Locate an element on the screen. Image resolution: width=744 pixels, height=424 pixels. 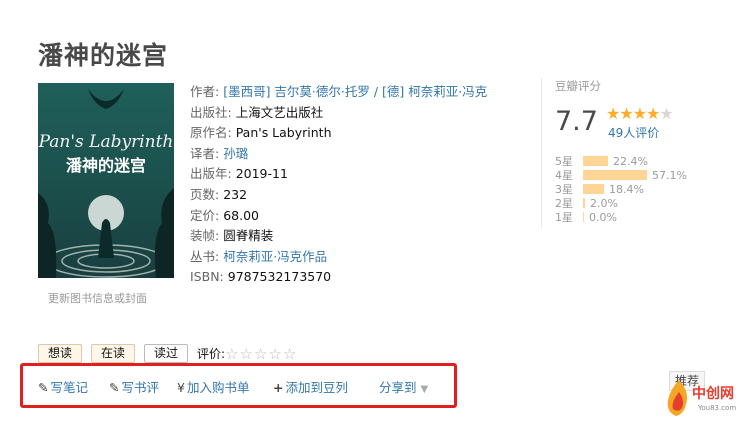
rating-score: 7.7 is located at coordinates (576, 121).